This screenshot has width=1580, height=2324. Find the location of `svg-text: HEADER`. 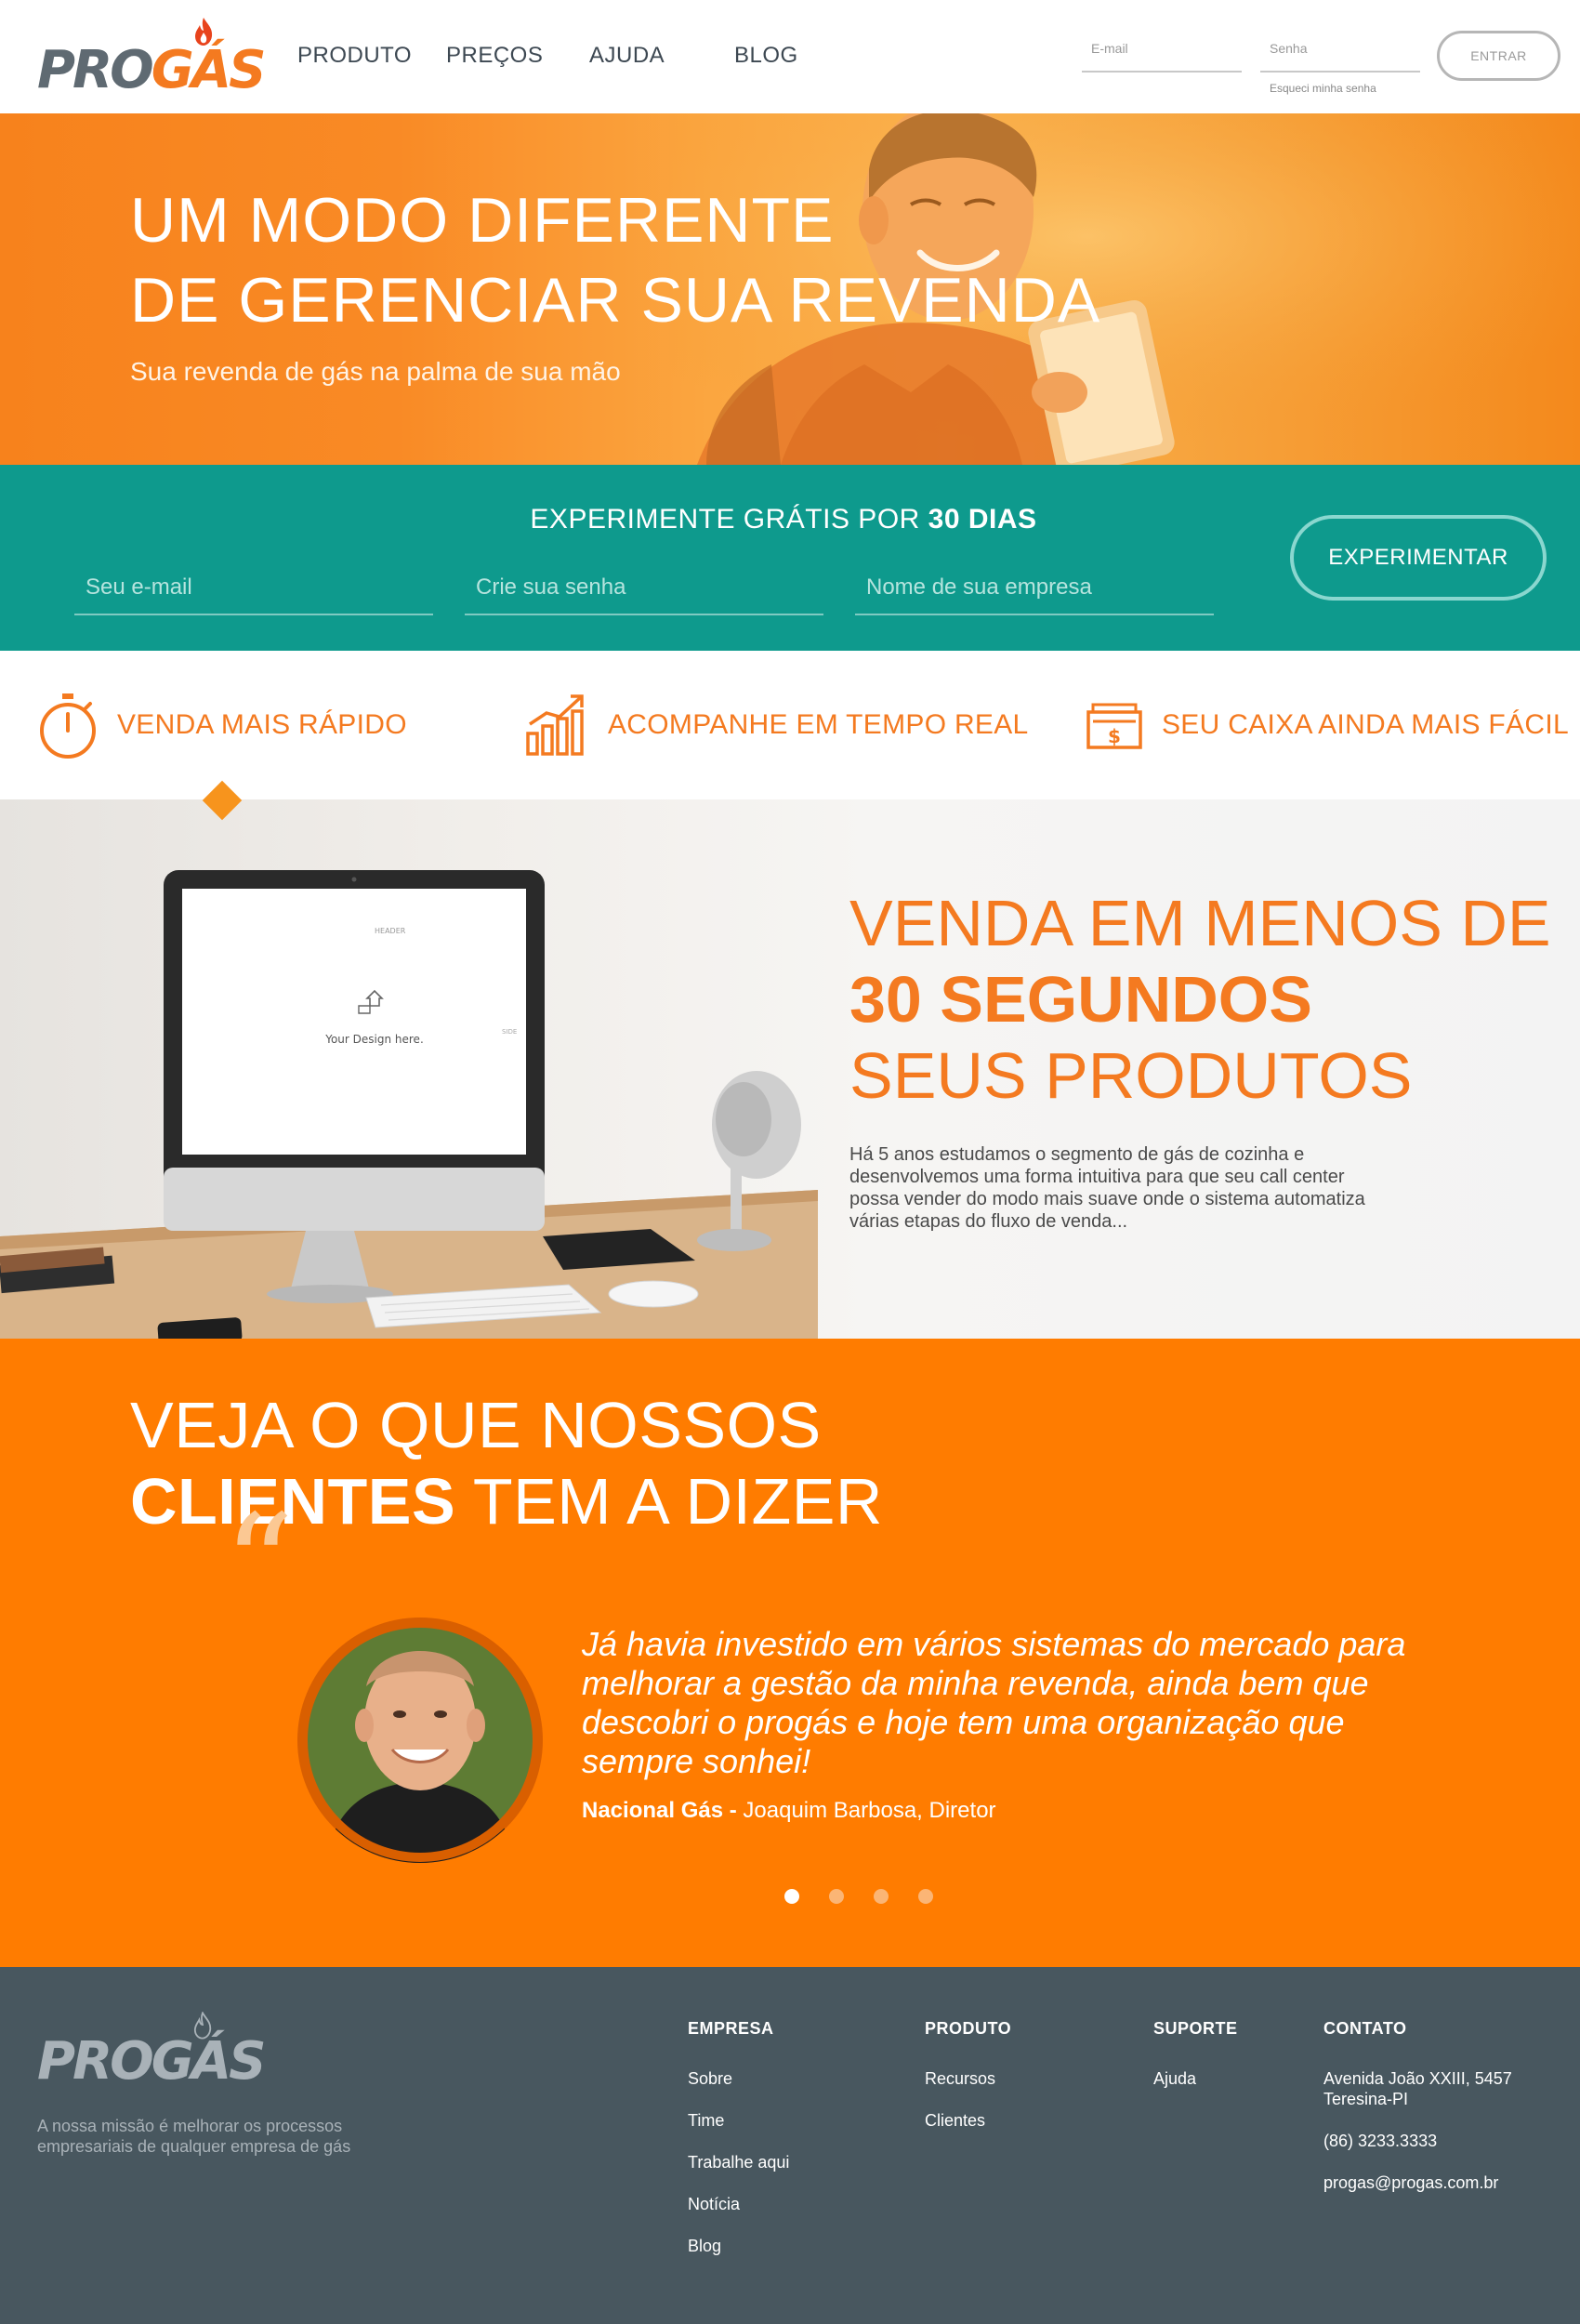

svg-text: HEADER is located at coordinates (390, 931).